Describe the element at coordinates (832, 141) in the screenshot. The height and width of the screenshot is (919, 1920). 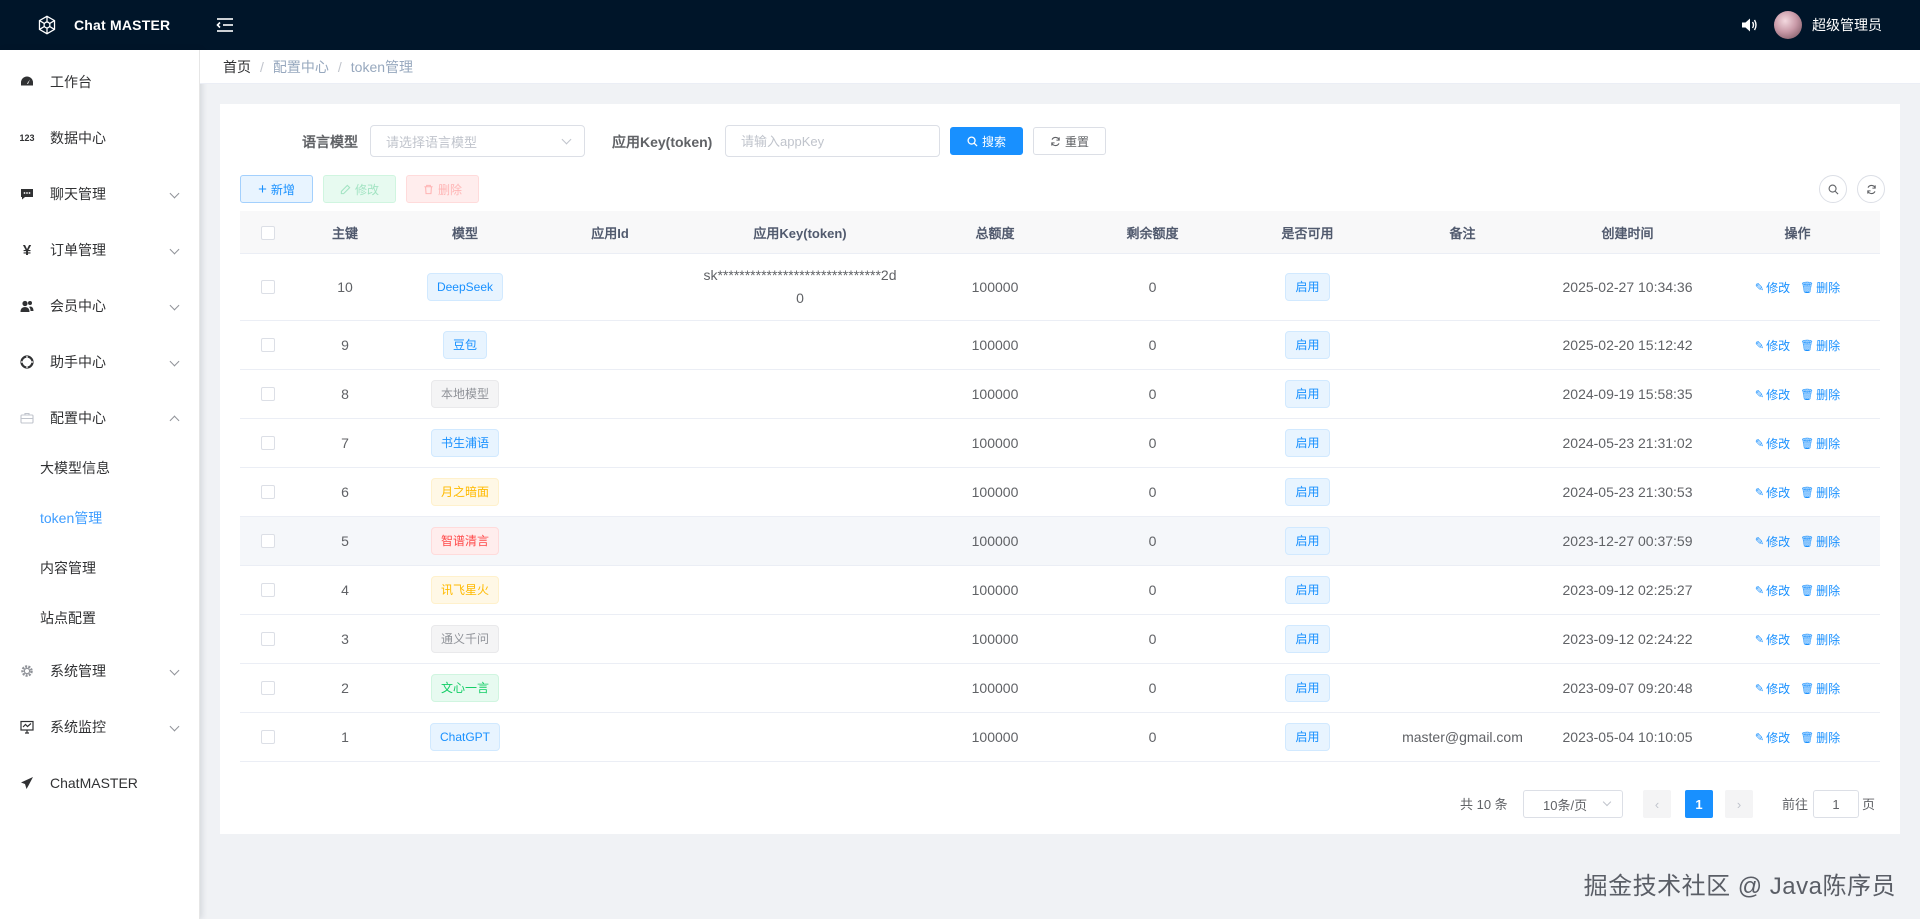
I see `appkey-input` at that location.